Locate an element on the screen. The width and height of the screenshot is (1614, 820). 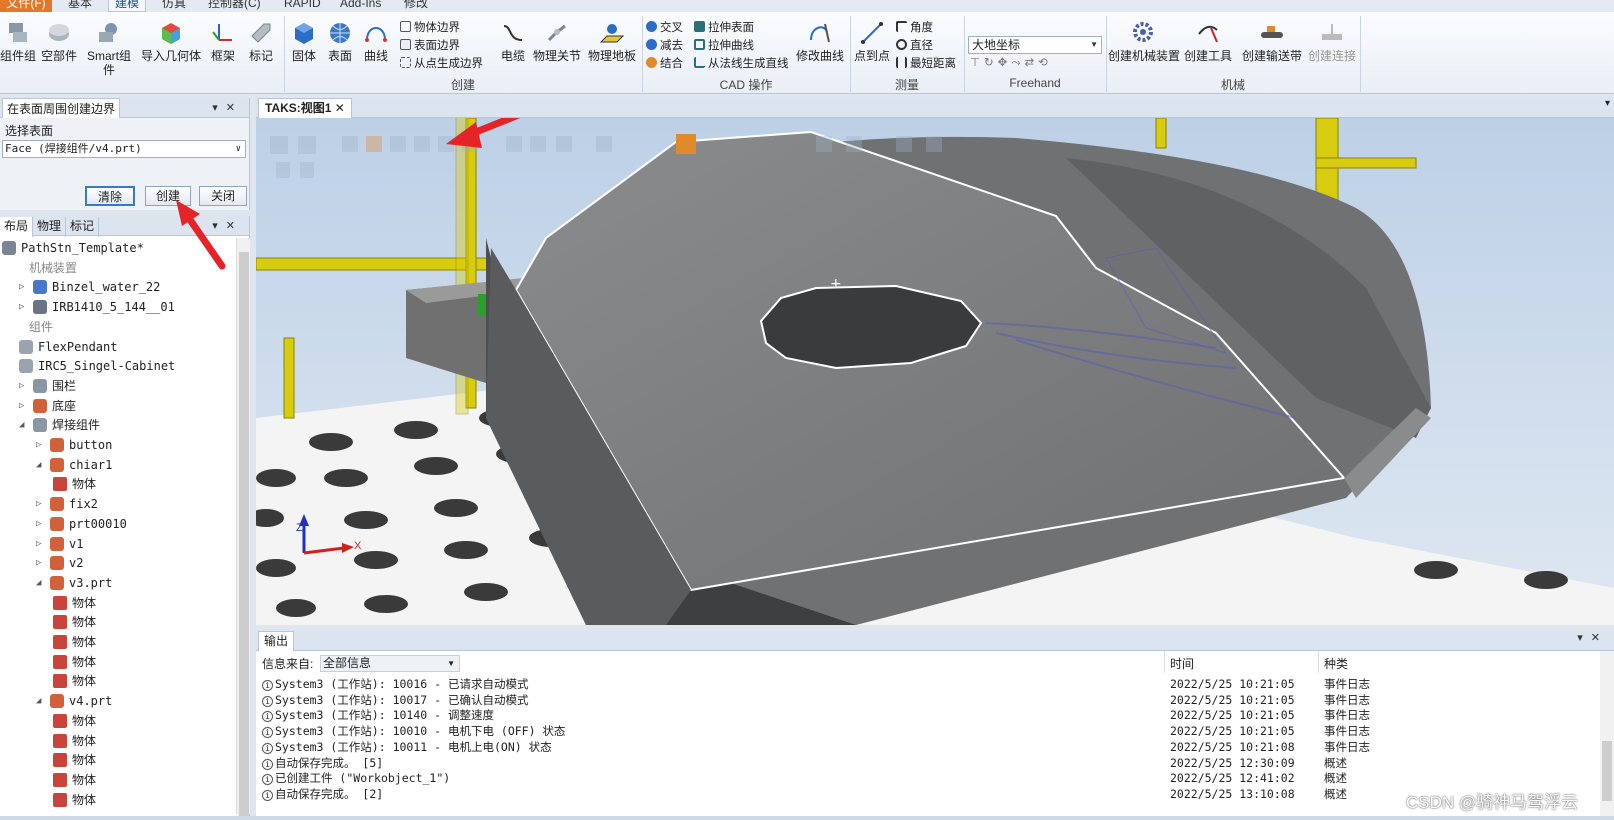
curve-button: 曲线 is located at coordinates (376, 41).